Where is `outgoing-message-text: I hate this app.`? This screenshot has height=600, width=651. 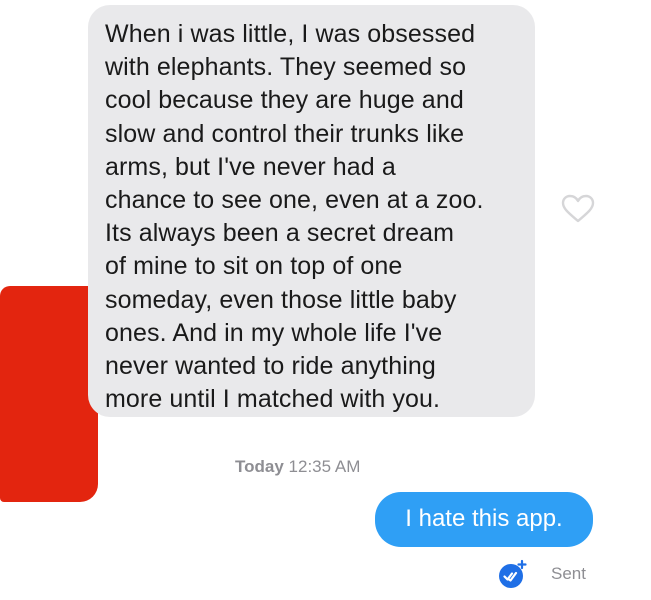
outgoing-message-text: I hate this app. is located at coordinates (484, 518).